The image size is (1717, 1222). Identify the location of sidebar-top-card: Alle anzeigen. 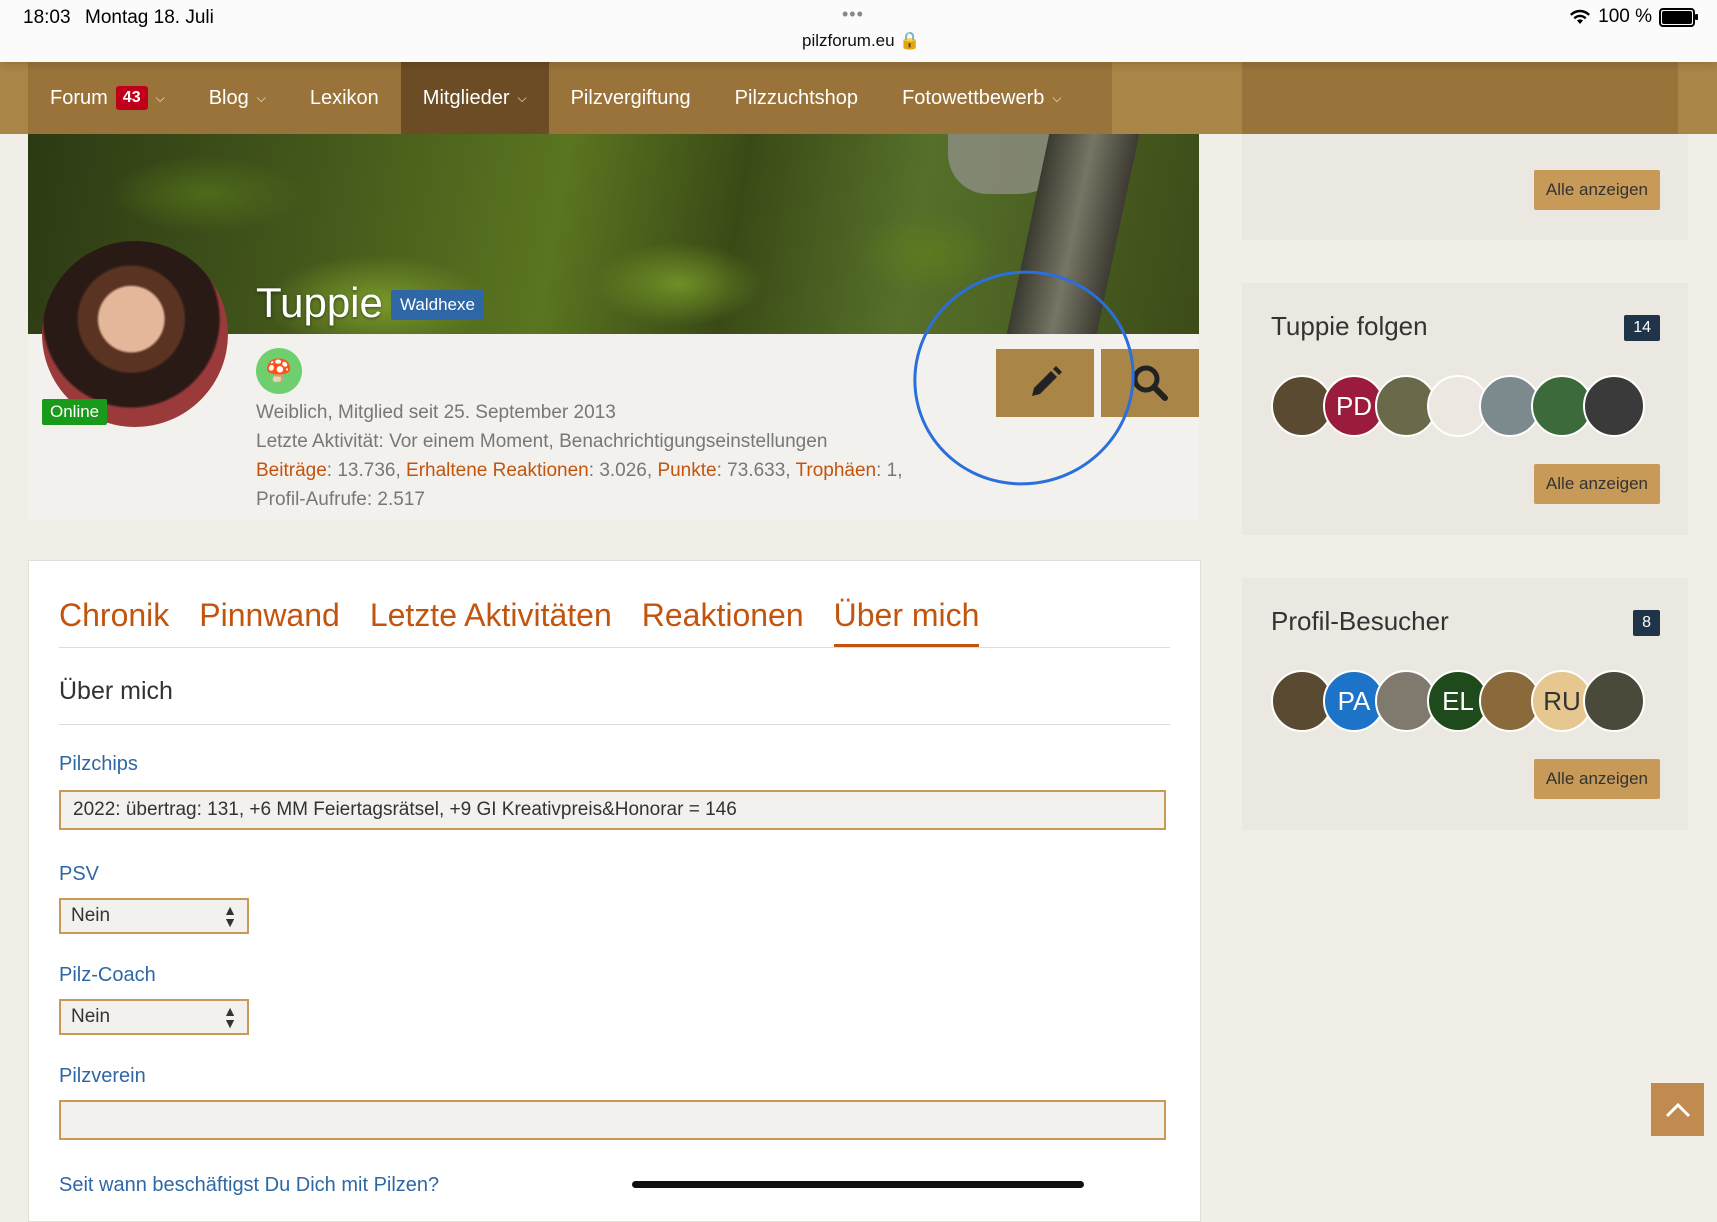
(1465, 187).